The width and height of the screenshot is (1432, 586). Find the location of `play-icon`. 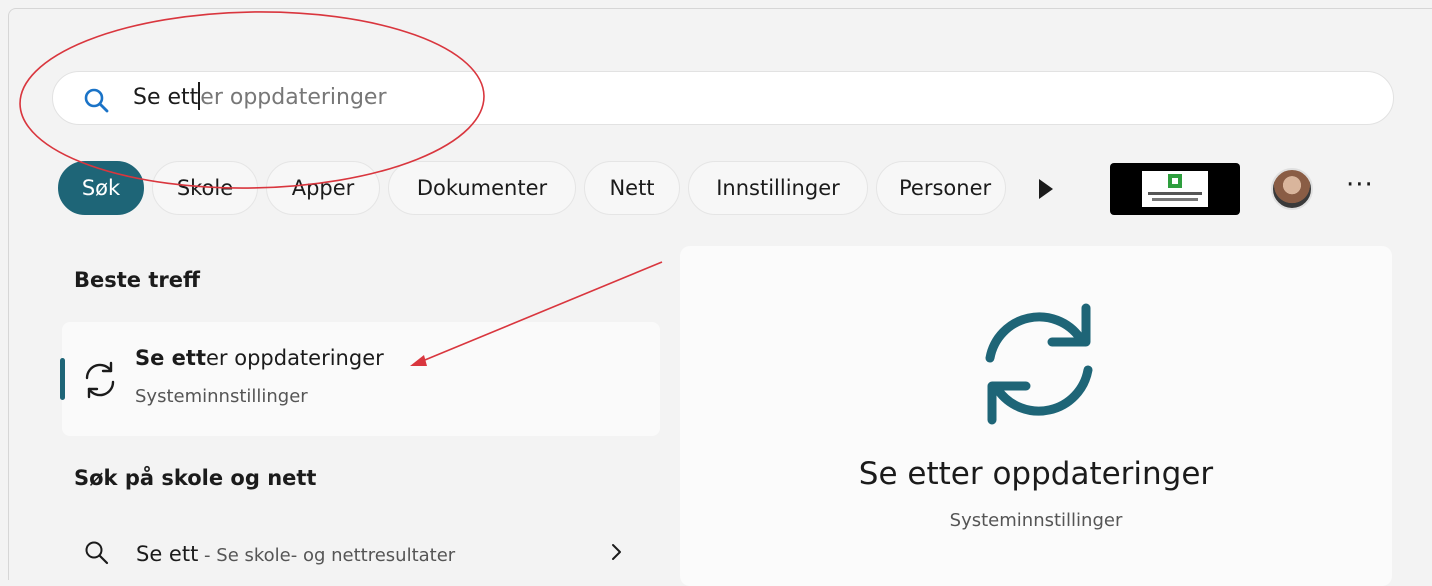

play-icon is located at coordinates (1046, 189).